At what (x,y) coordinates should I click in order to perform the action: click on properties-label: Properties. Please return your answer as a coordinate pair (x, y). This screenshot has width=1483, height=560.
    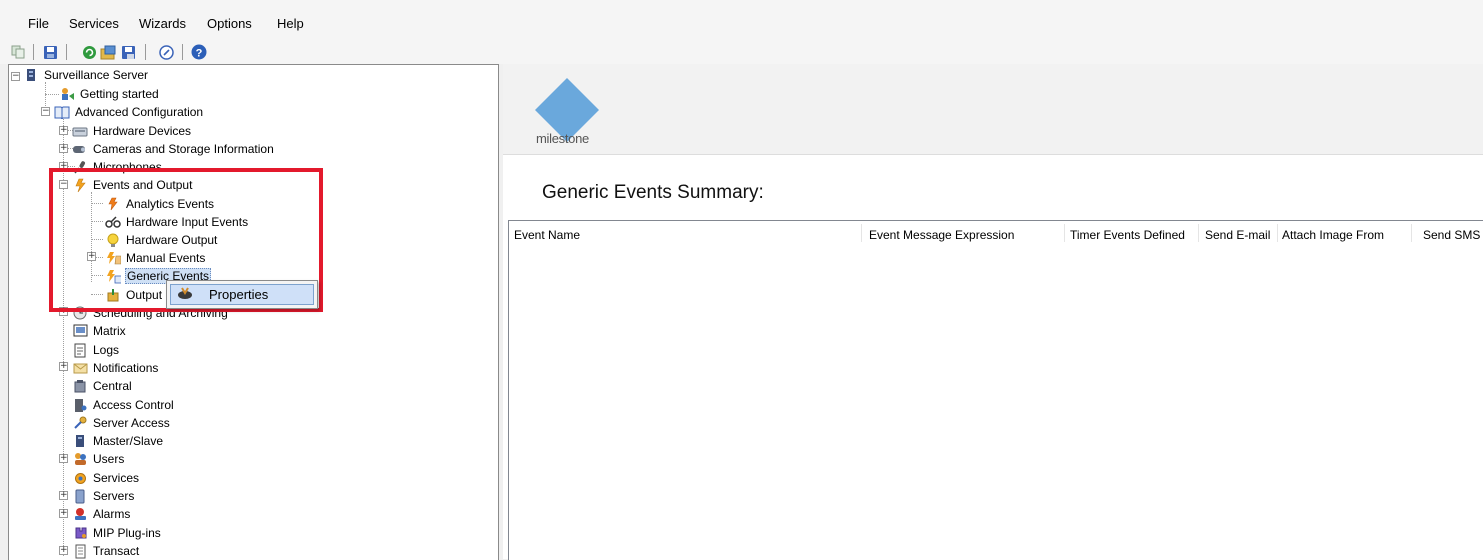
    Looking at the image, I should click on (239, 294).